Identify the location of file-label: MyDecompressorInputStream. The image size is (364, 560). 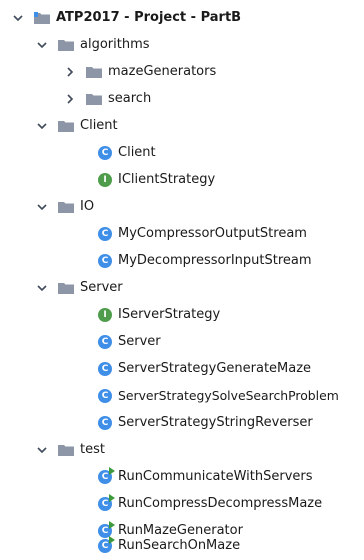
(215, 260).